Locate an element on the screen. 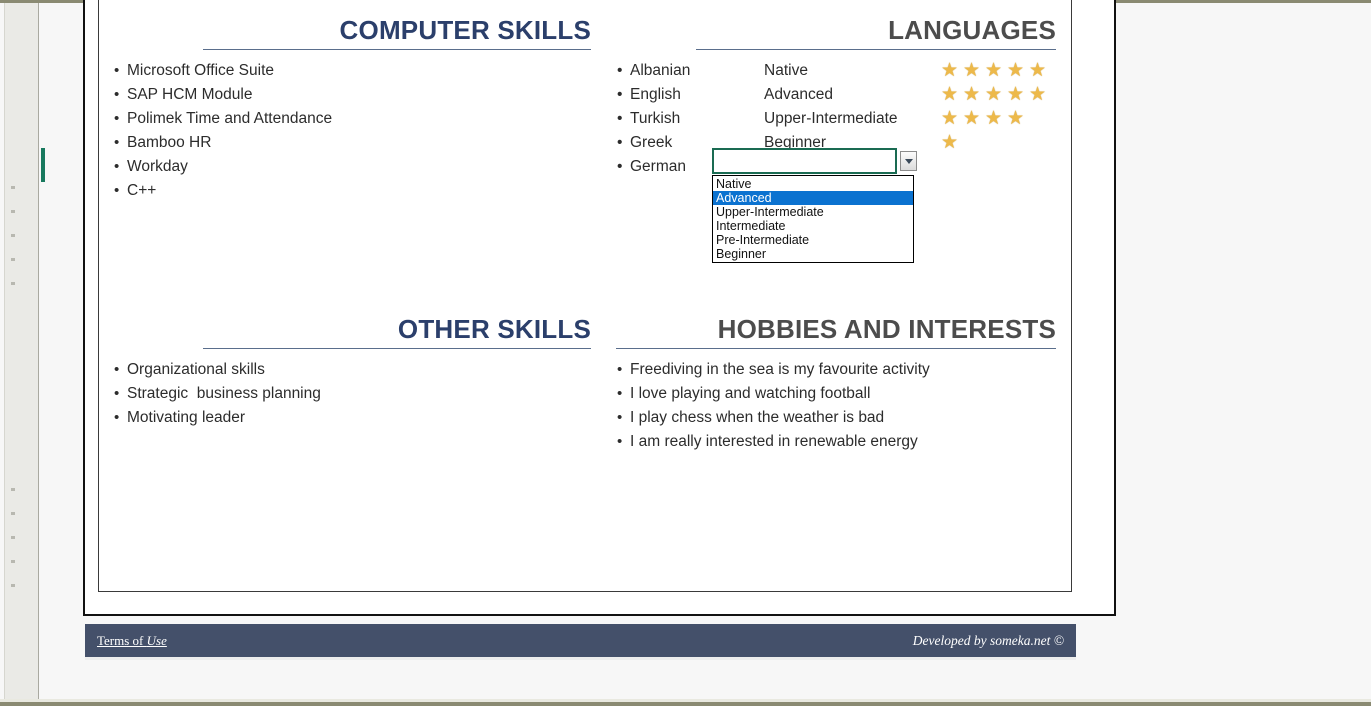 The width and height of the screenshot is (1371, 706). developer-credit: Developed by someka.net © is located at coordinates (988, 640).